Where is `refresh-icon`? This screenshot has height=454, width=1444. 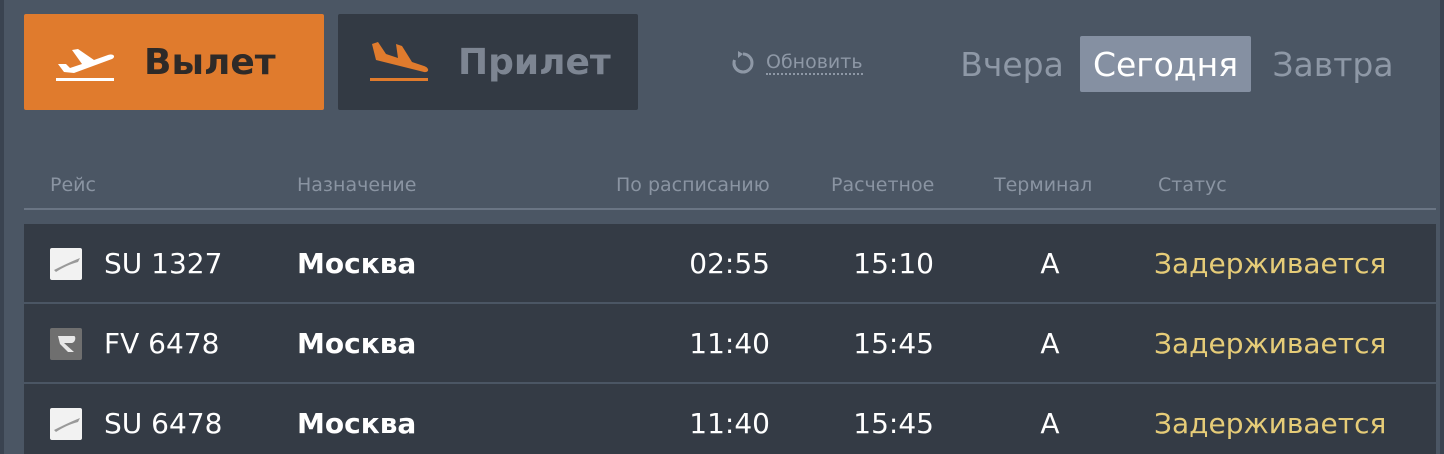 refresh-icon is located at coordinates (743, 62).